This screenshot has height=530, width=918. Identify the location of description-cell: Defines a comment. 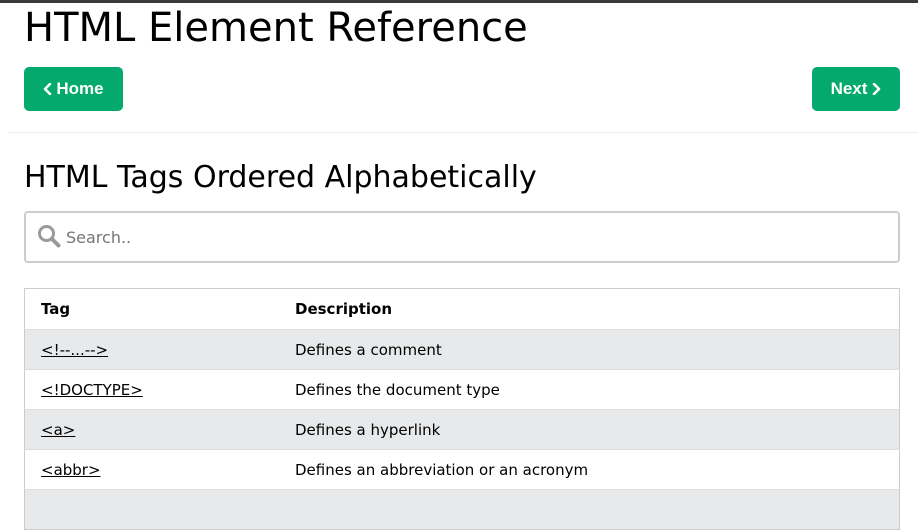
(589, 349).